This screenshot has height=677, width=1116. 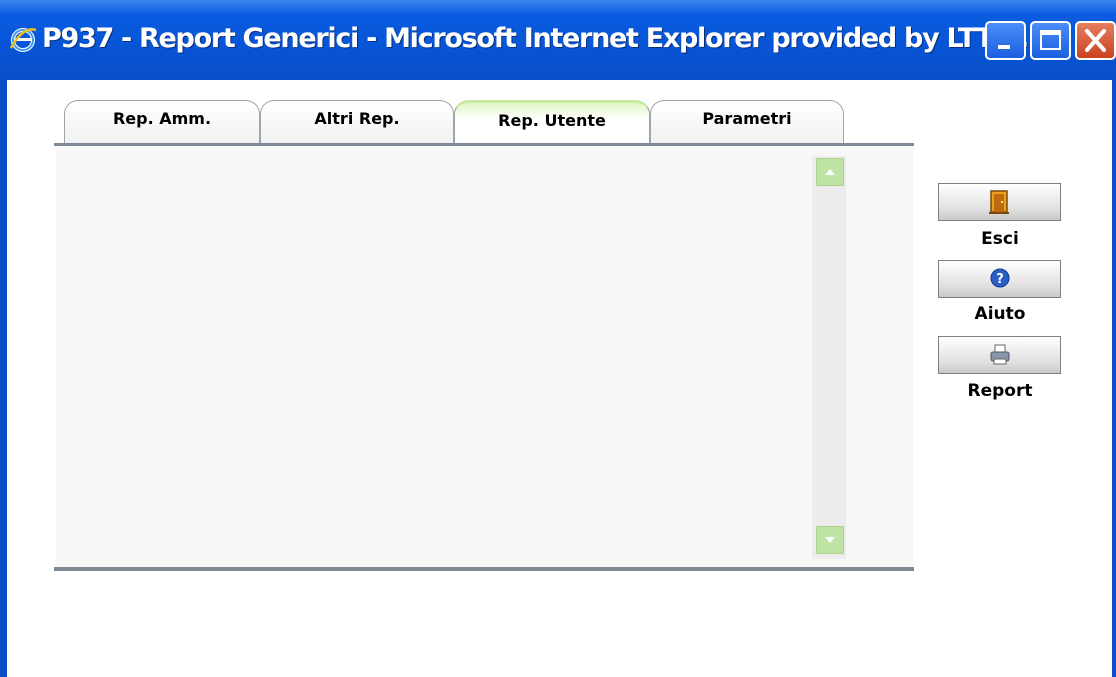 I want to click on minimize-icon, so click(x=1004, y=47).